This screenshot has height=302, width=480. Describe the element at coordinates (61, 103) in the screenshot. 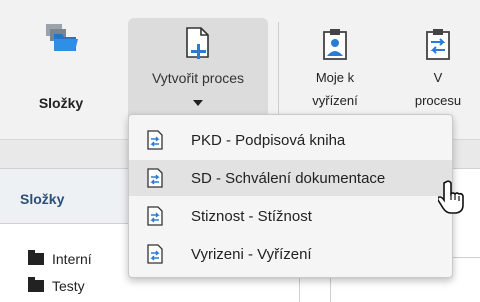

I see `folders-label: Složky` at that location.